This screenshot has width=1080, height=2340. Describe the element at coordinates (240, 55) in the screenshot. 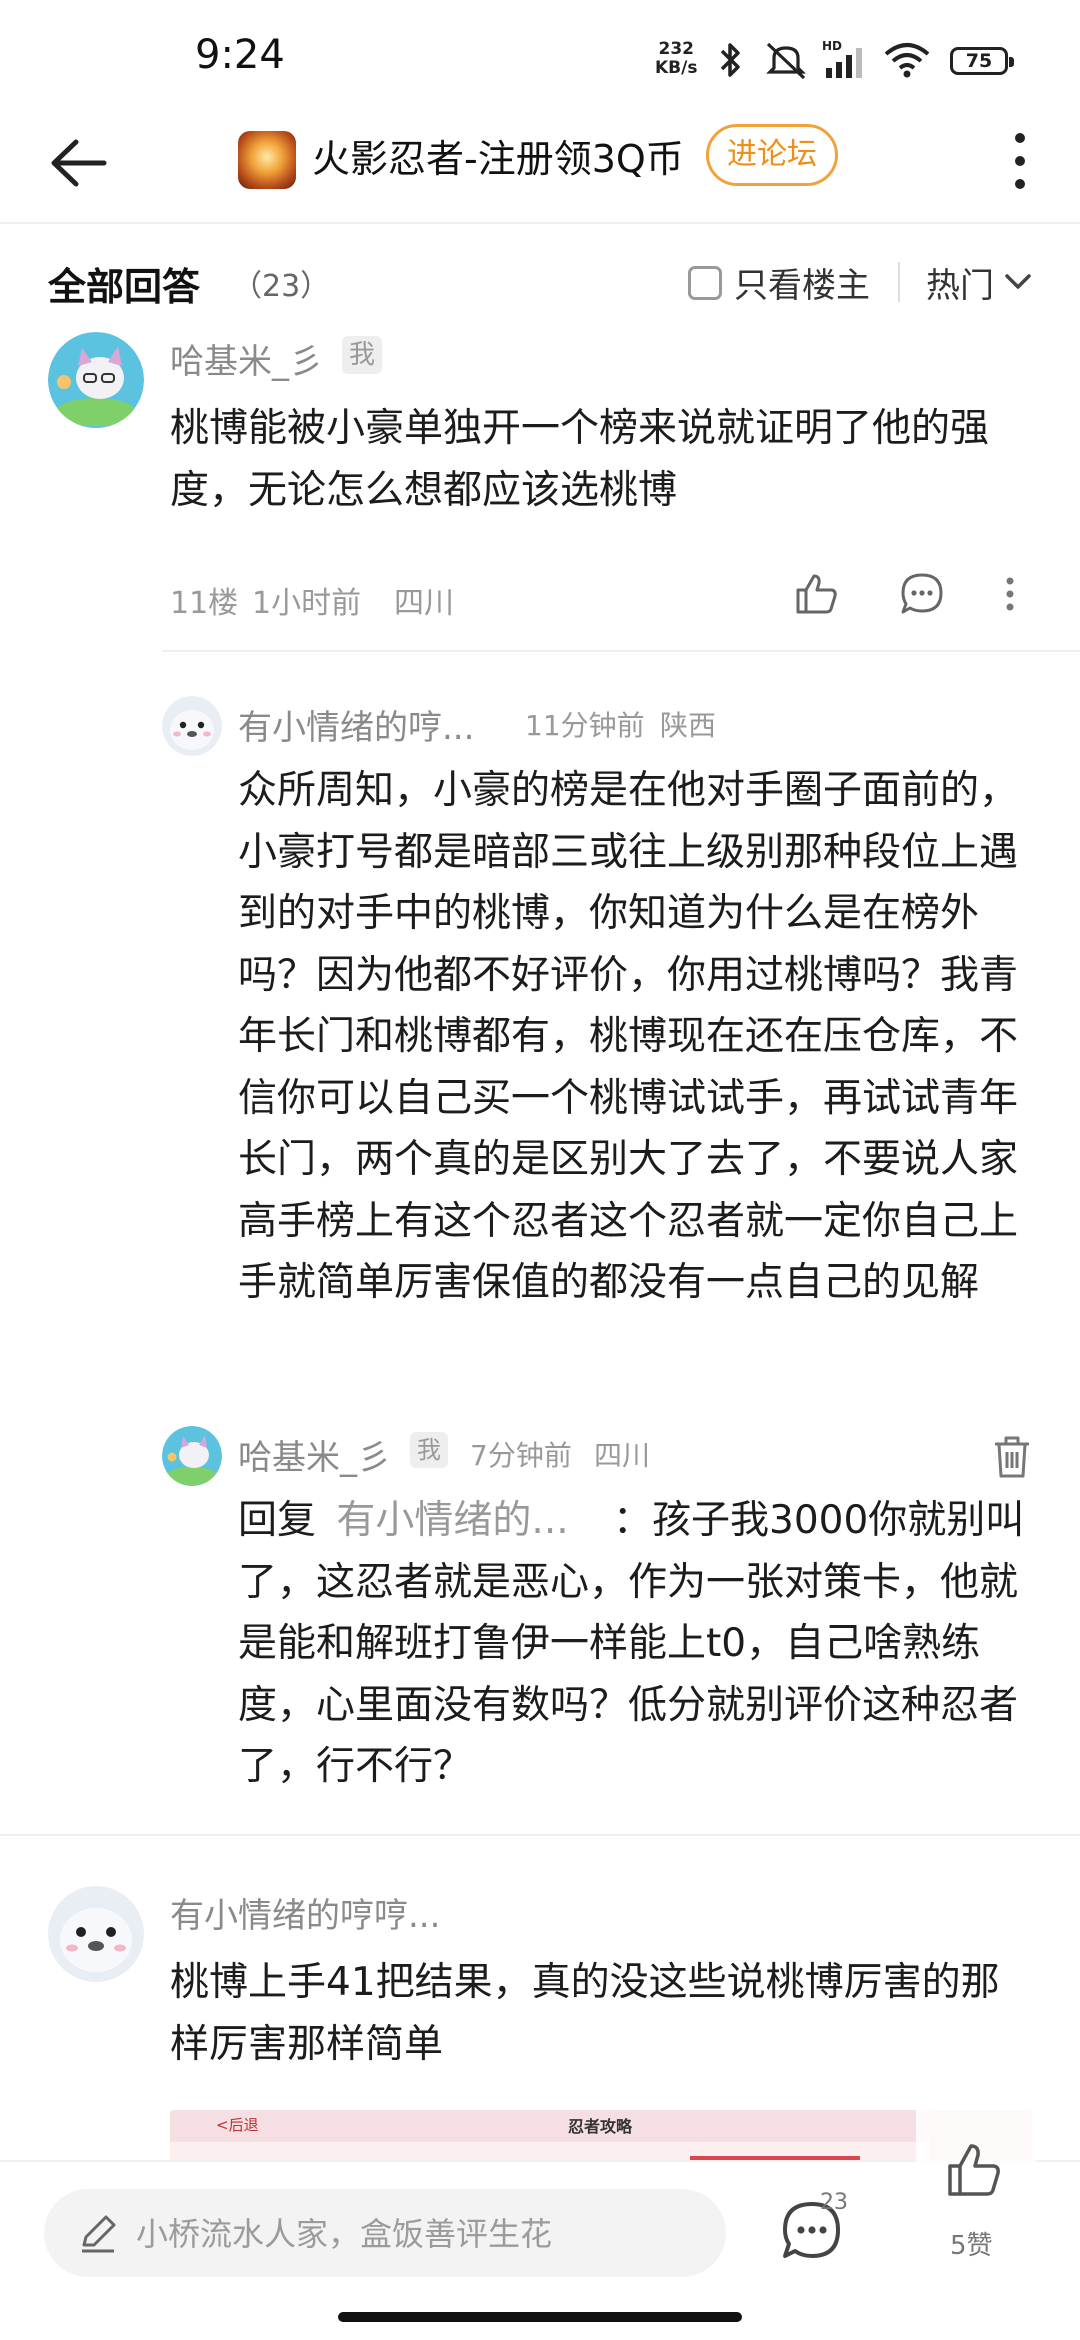

I see `status-time: 9:24` at that location.